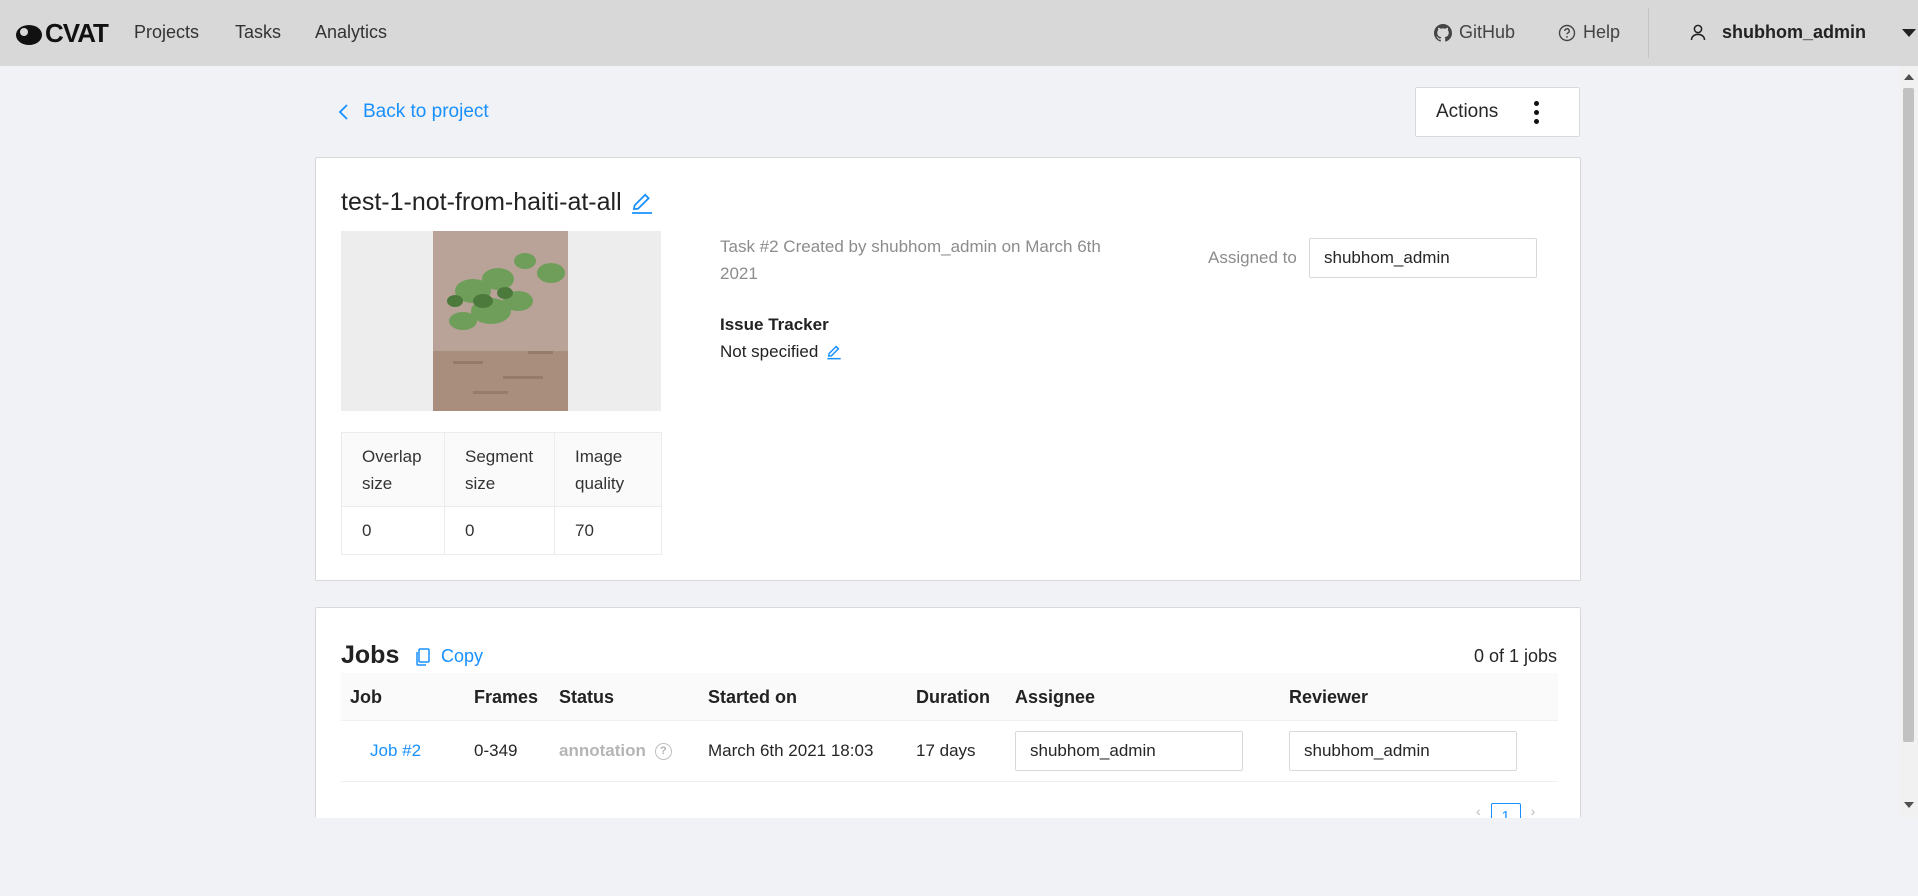  Describe the element at coordinates (1252, 257) in the screenshot. I see `assigned-to-label: Assigned to` at that location.